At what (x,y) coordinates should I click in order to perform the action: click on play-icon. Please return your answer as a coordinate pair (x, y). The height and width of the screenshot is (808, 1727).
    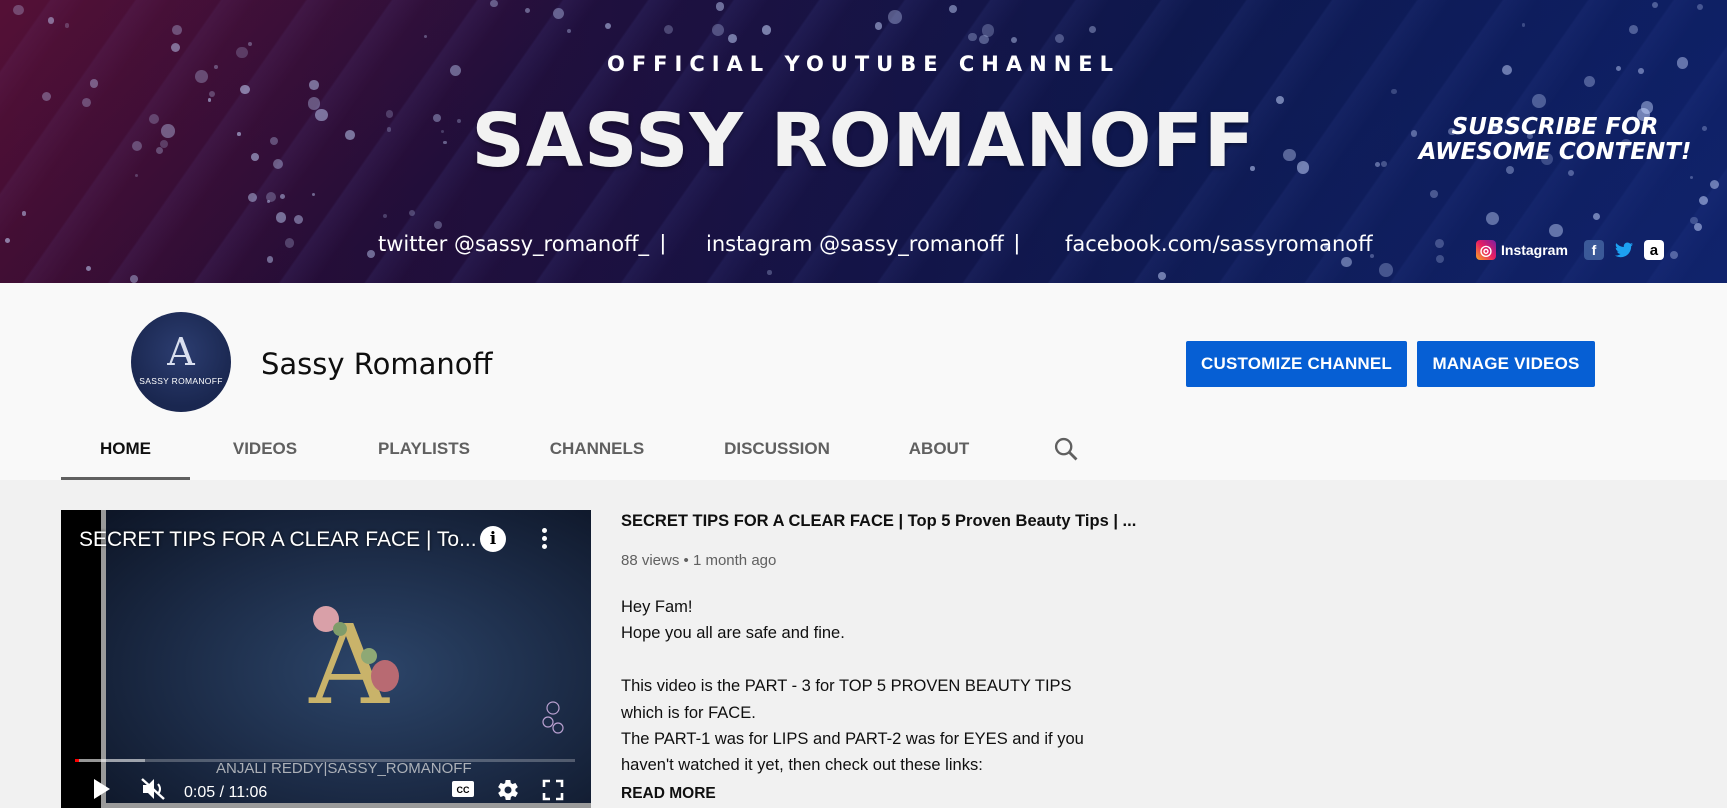
    Looking at the image, I should click on (101, 791).